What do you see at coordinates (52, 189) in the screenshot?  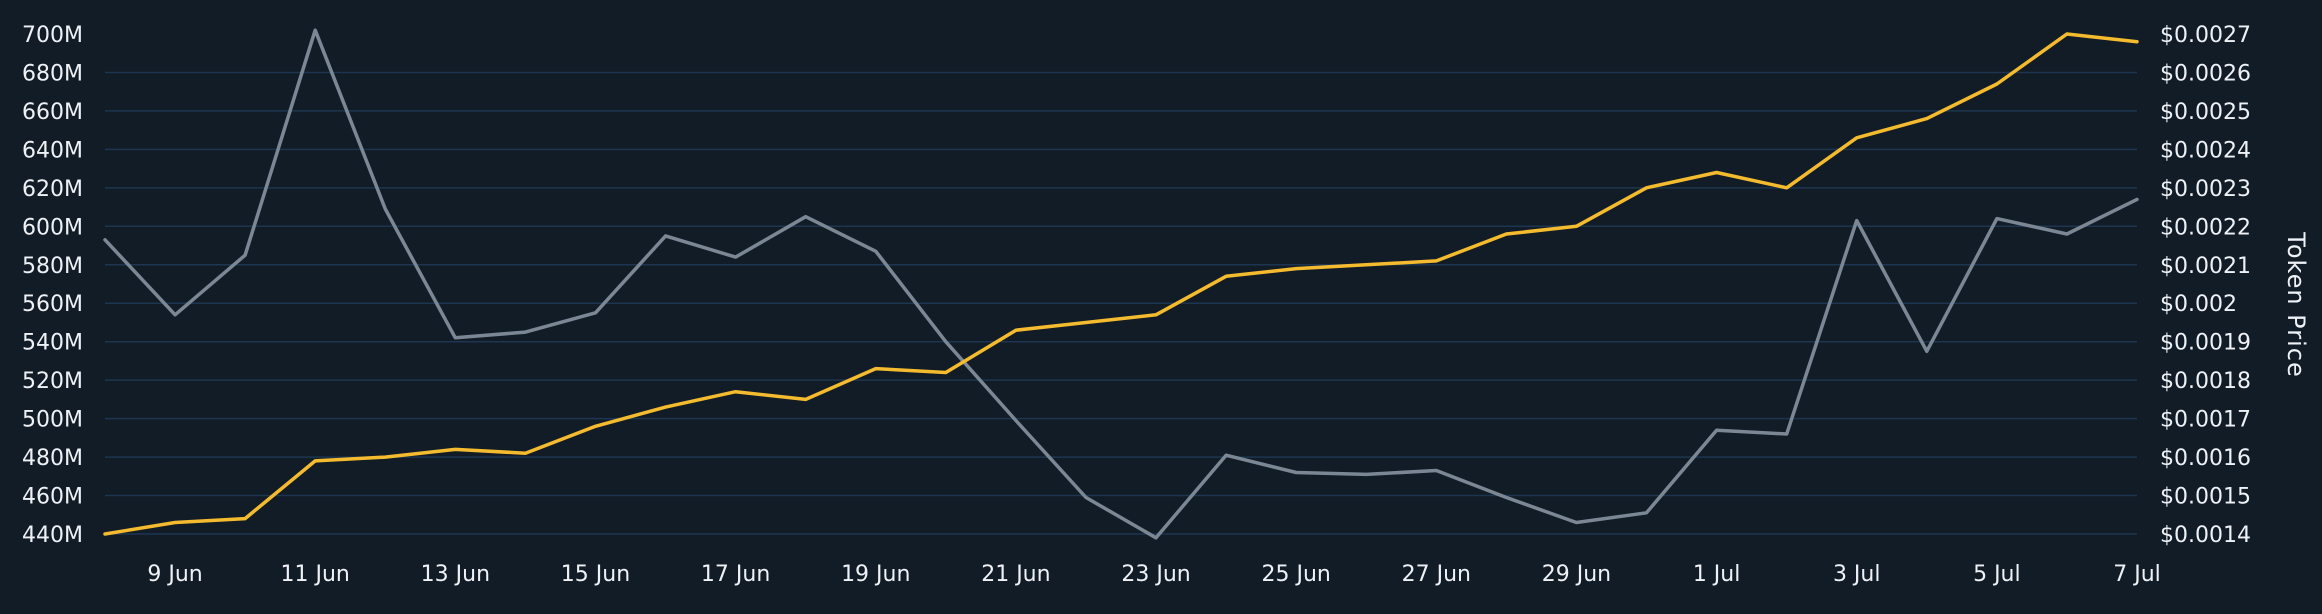 I see `left-tick-label: 620M` at bounding box center [52, 189].